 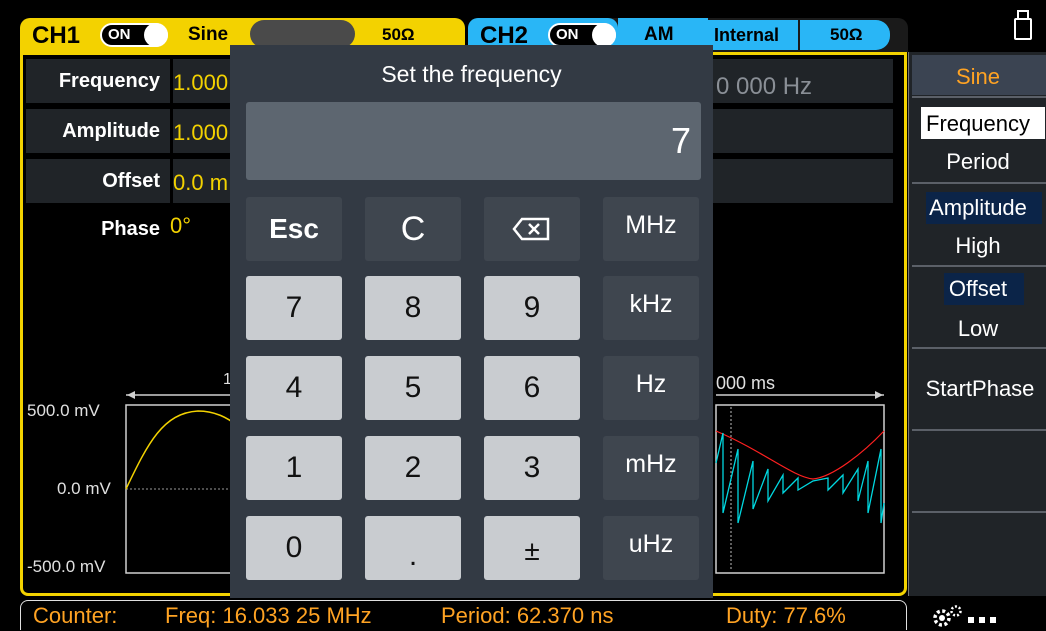 What do you see at coordinates (800, 455) in the screenshot?
I see `ch2-envelope-upper` at bounding box center [800, 455].